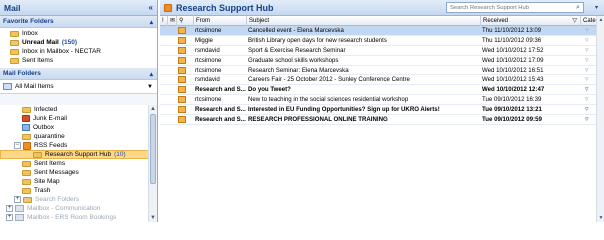 Image resolution: width=604 pixels, height=240 pixels. What do you see at coordinates (74, 163) in the screenshot?
I see `folder-tree-item: Sent Items` at bounding box center [74, 163].